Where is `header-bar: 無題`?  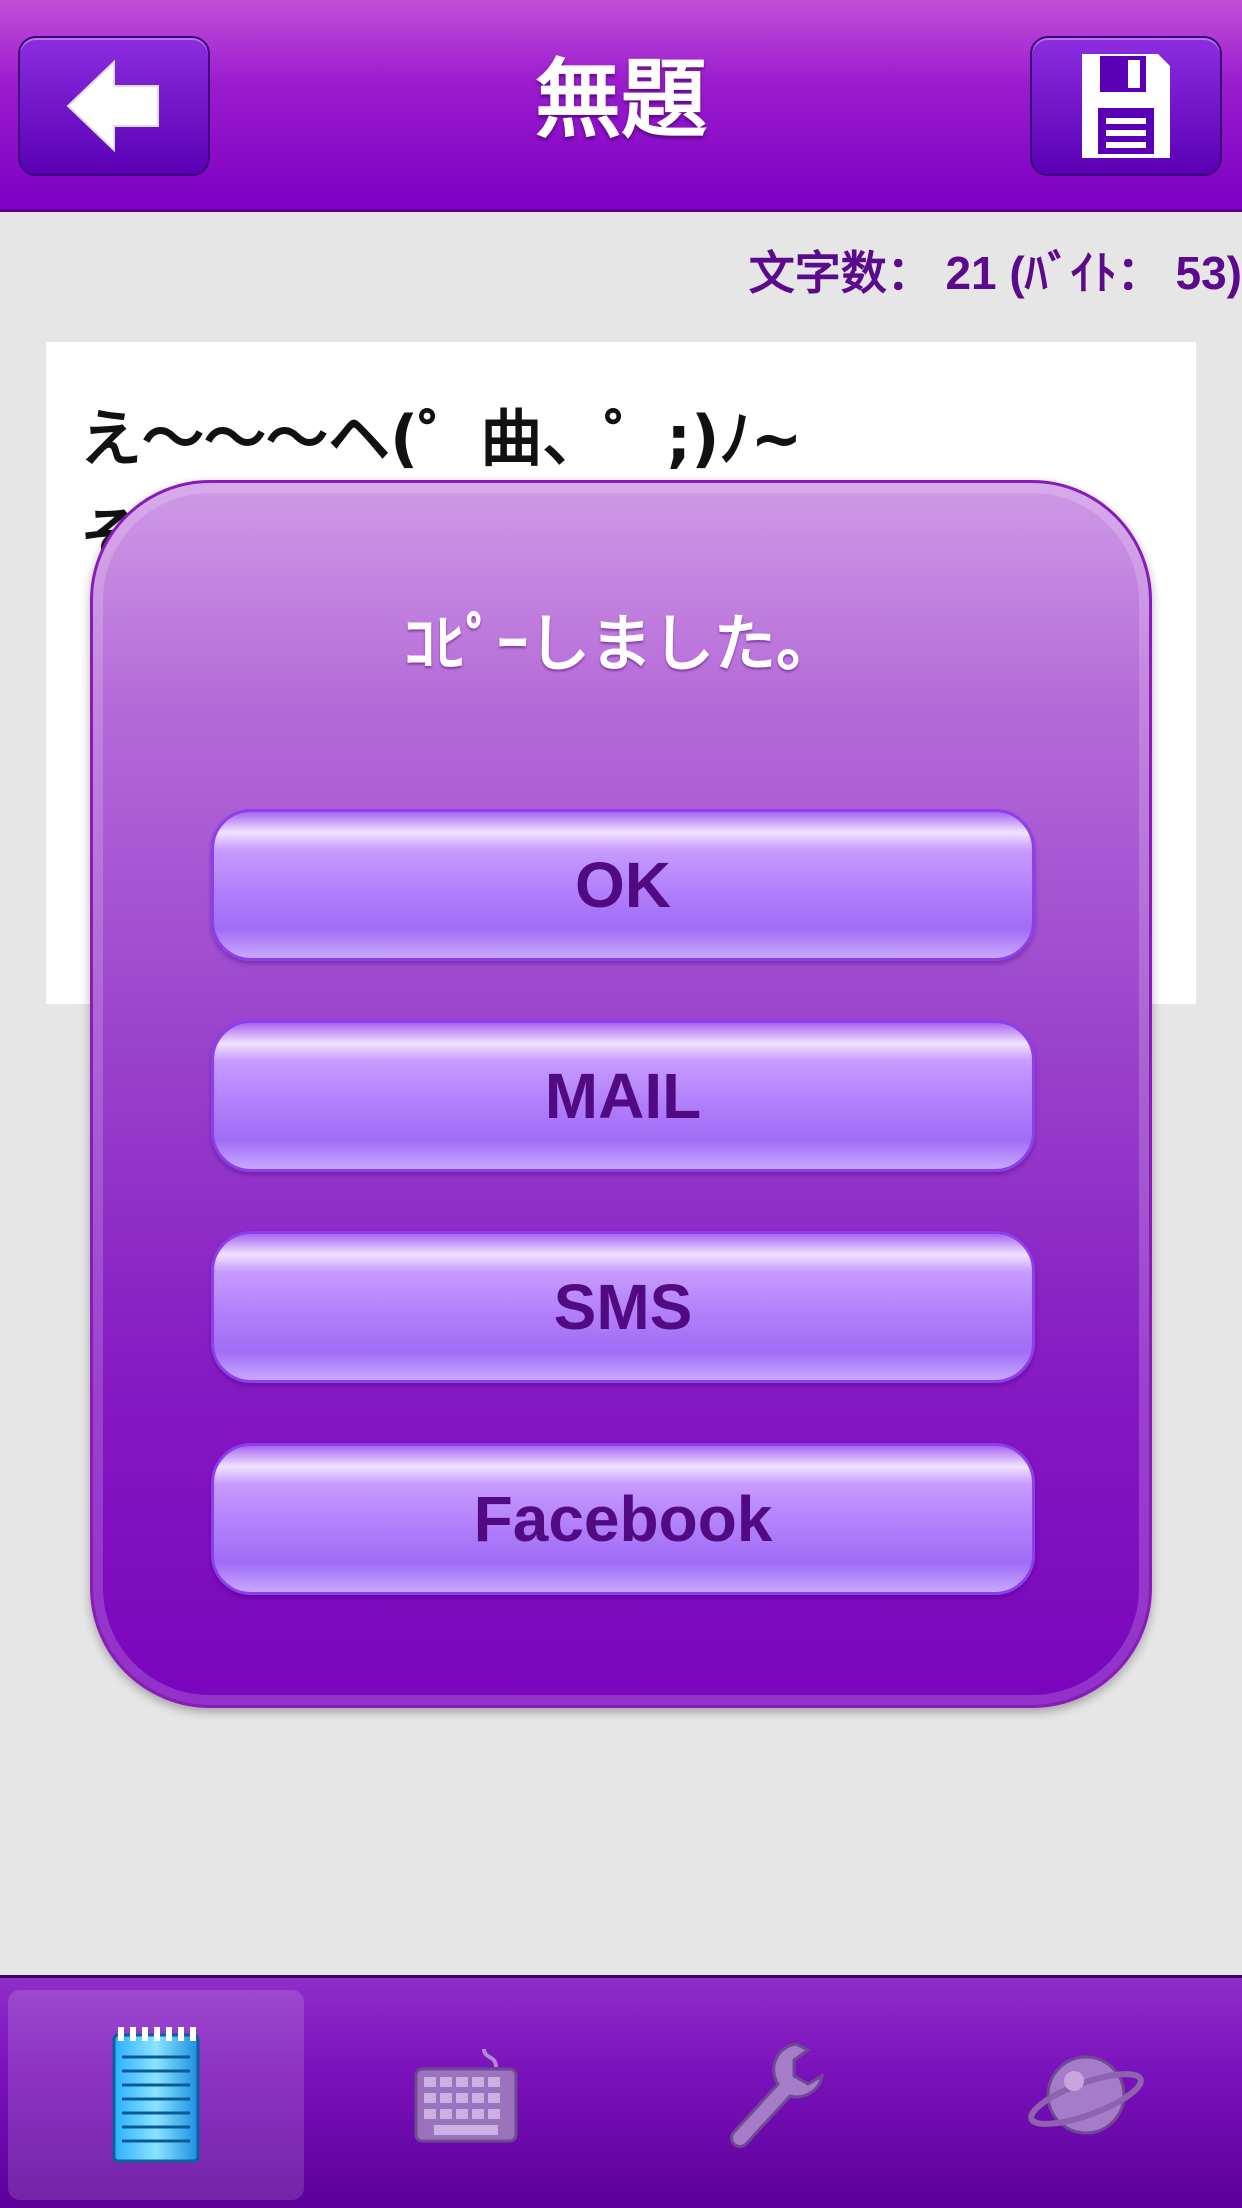 header-bar: 無題 is located at coordinates (621, 106).